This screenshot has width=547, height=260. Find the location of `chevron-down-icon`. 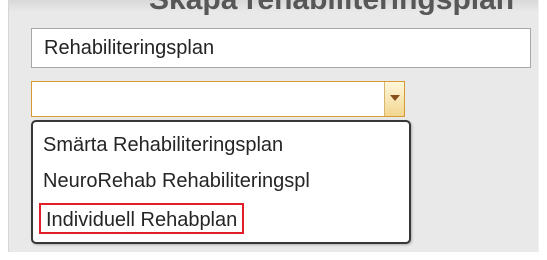

chevron-down-icon is located at coordinates (395, 98).